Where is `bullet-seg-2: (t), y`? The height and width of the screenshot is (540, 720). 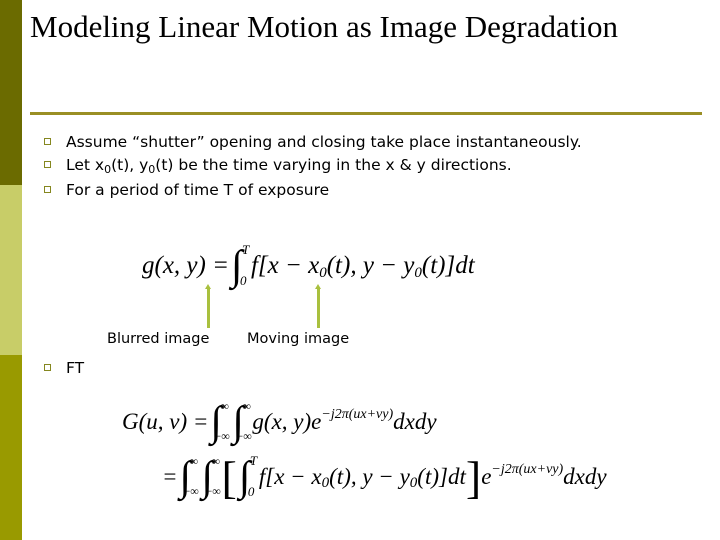 bullet-seg-2: (t), y is located at coordinates (130, 165).